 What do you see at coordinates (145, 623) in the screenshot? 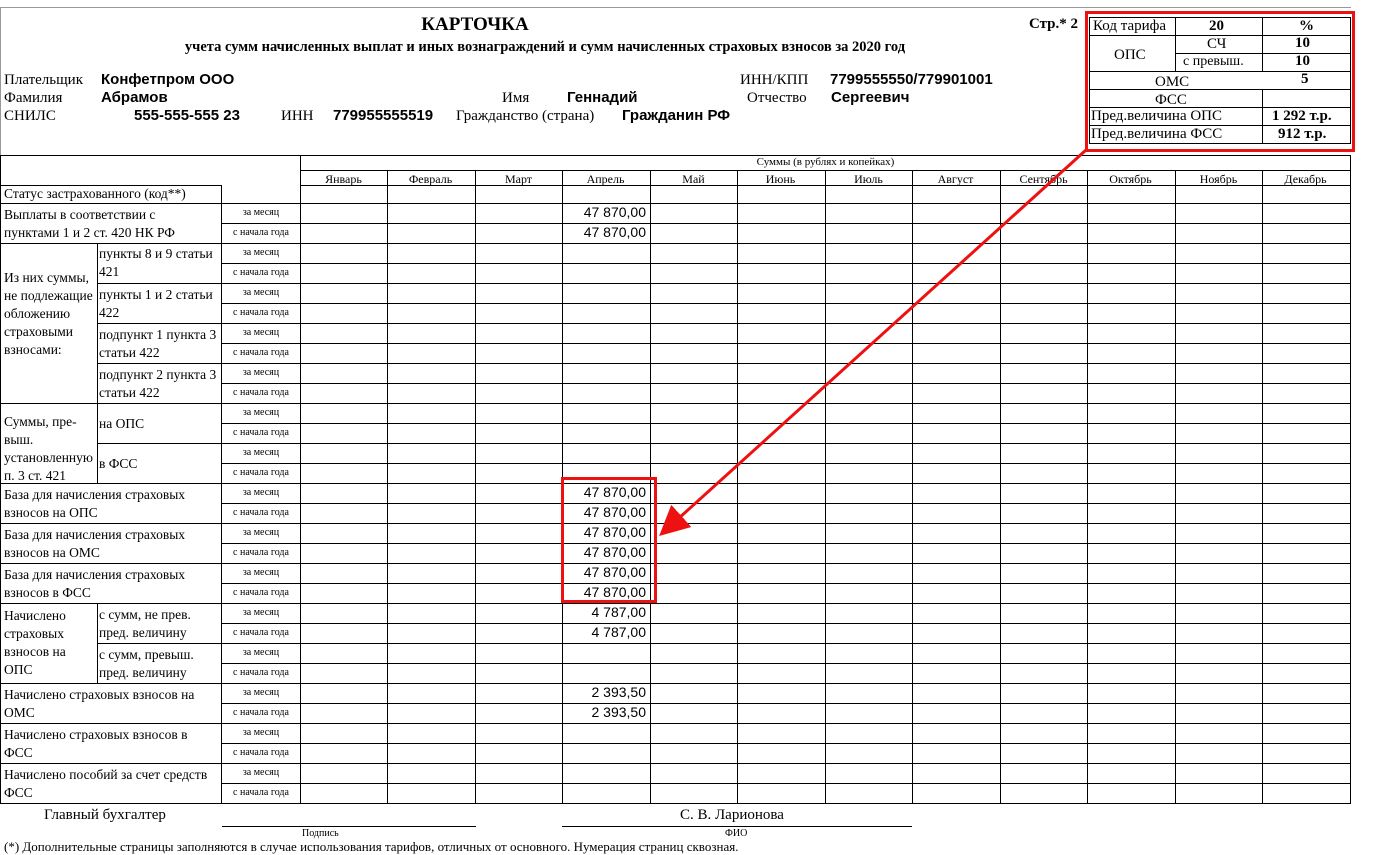
I see `accrued-ops-1-label: с сумм, не прев. пред. величину` at bounding box center [145, 623].